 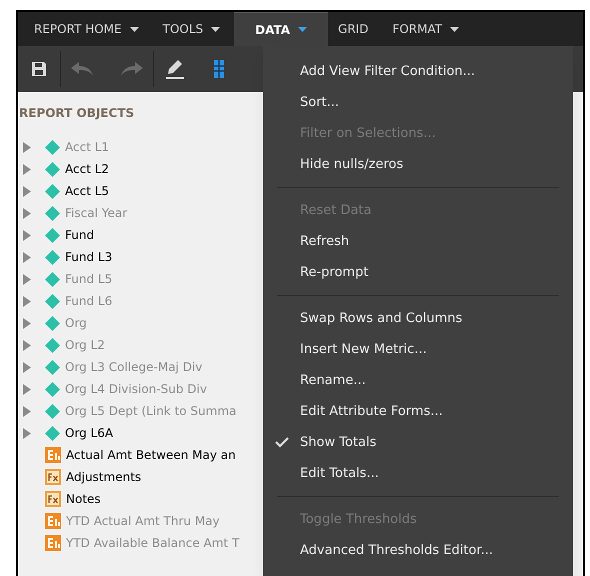 I want to click on item-label: Org L5 Dept (Link to Summa, so click(x=150, y=411).